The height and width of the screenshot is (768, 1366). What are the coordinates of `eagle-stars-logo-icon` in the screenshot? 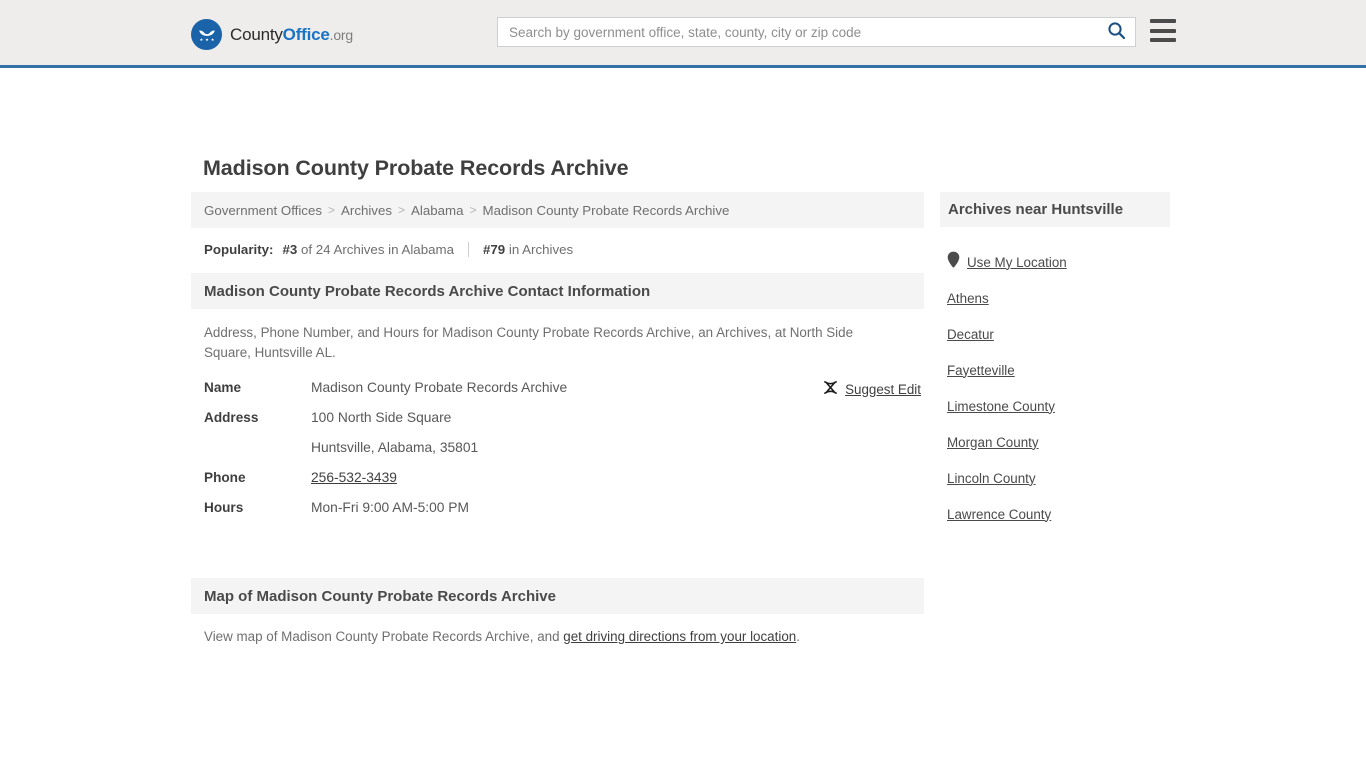 It's located at (206, 34).